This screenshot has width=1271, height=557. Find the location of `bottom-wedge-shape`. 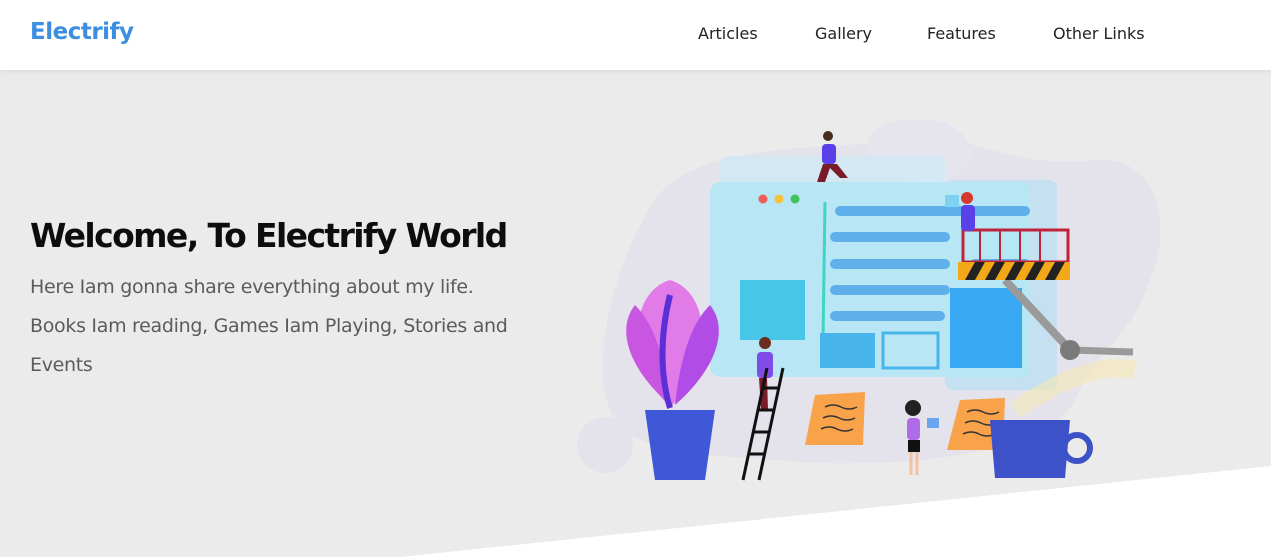

bottom-wedge-shape is located at coordinates (835, 511).